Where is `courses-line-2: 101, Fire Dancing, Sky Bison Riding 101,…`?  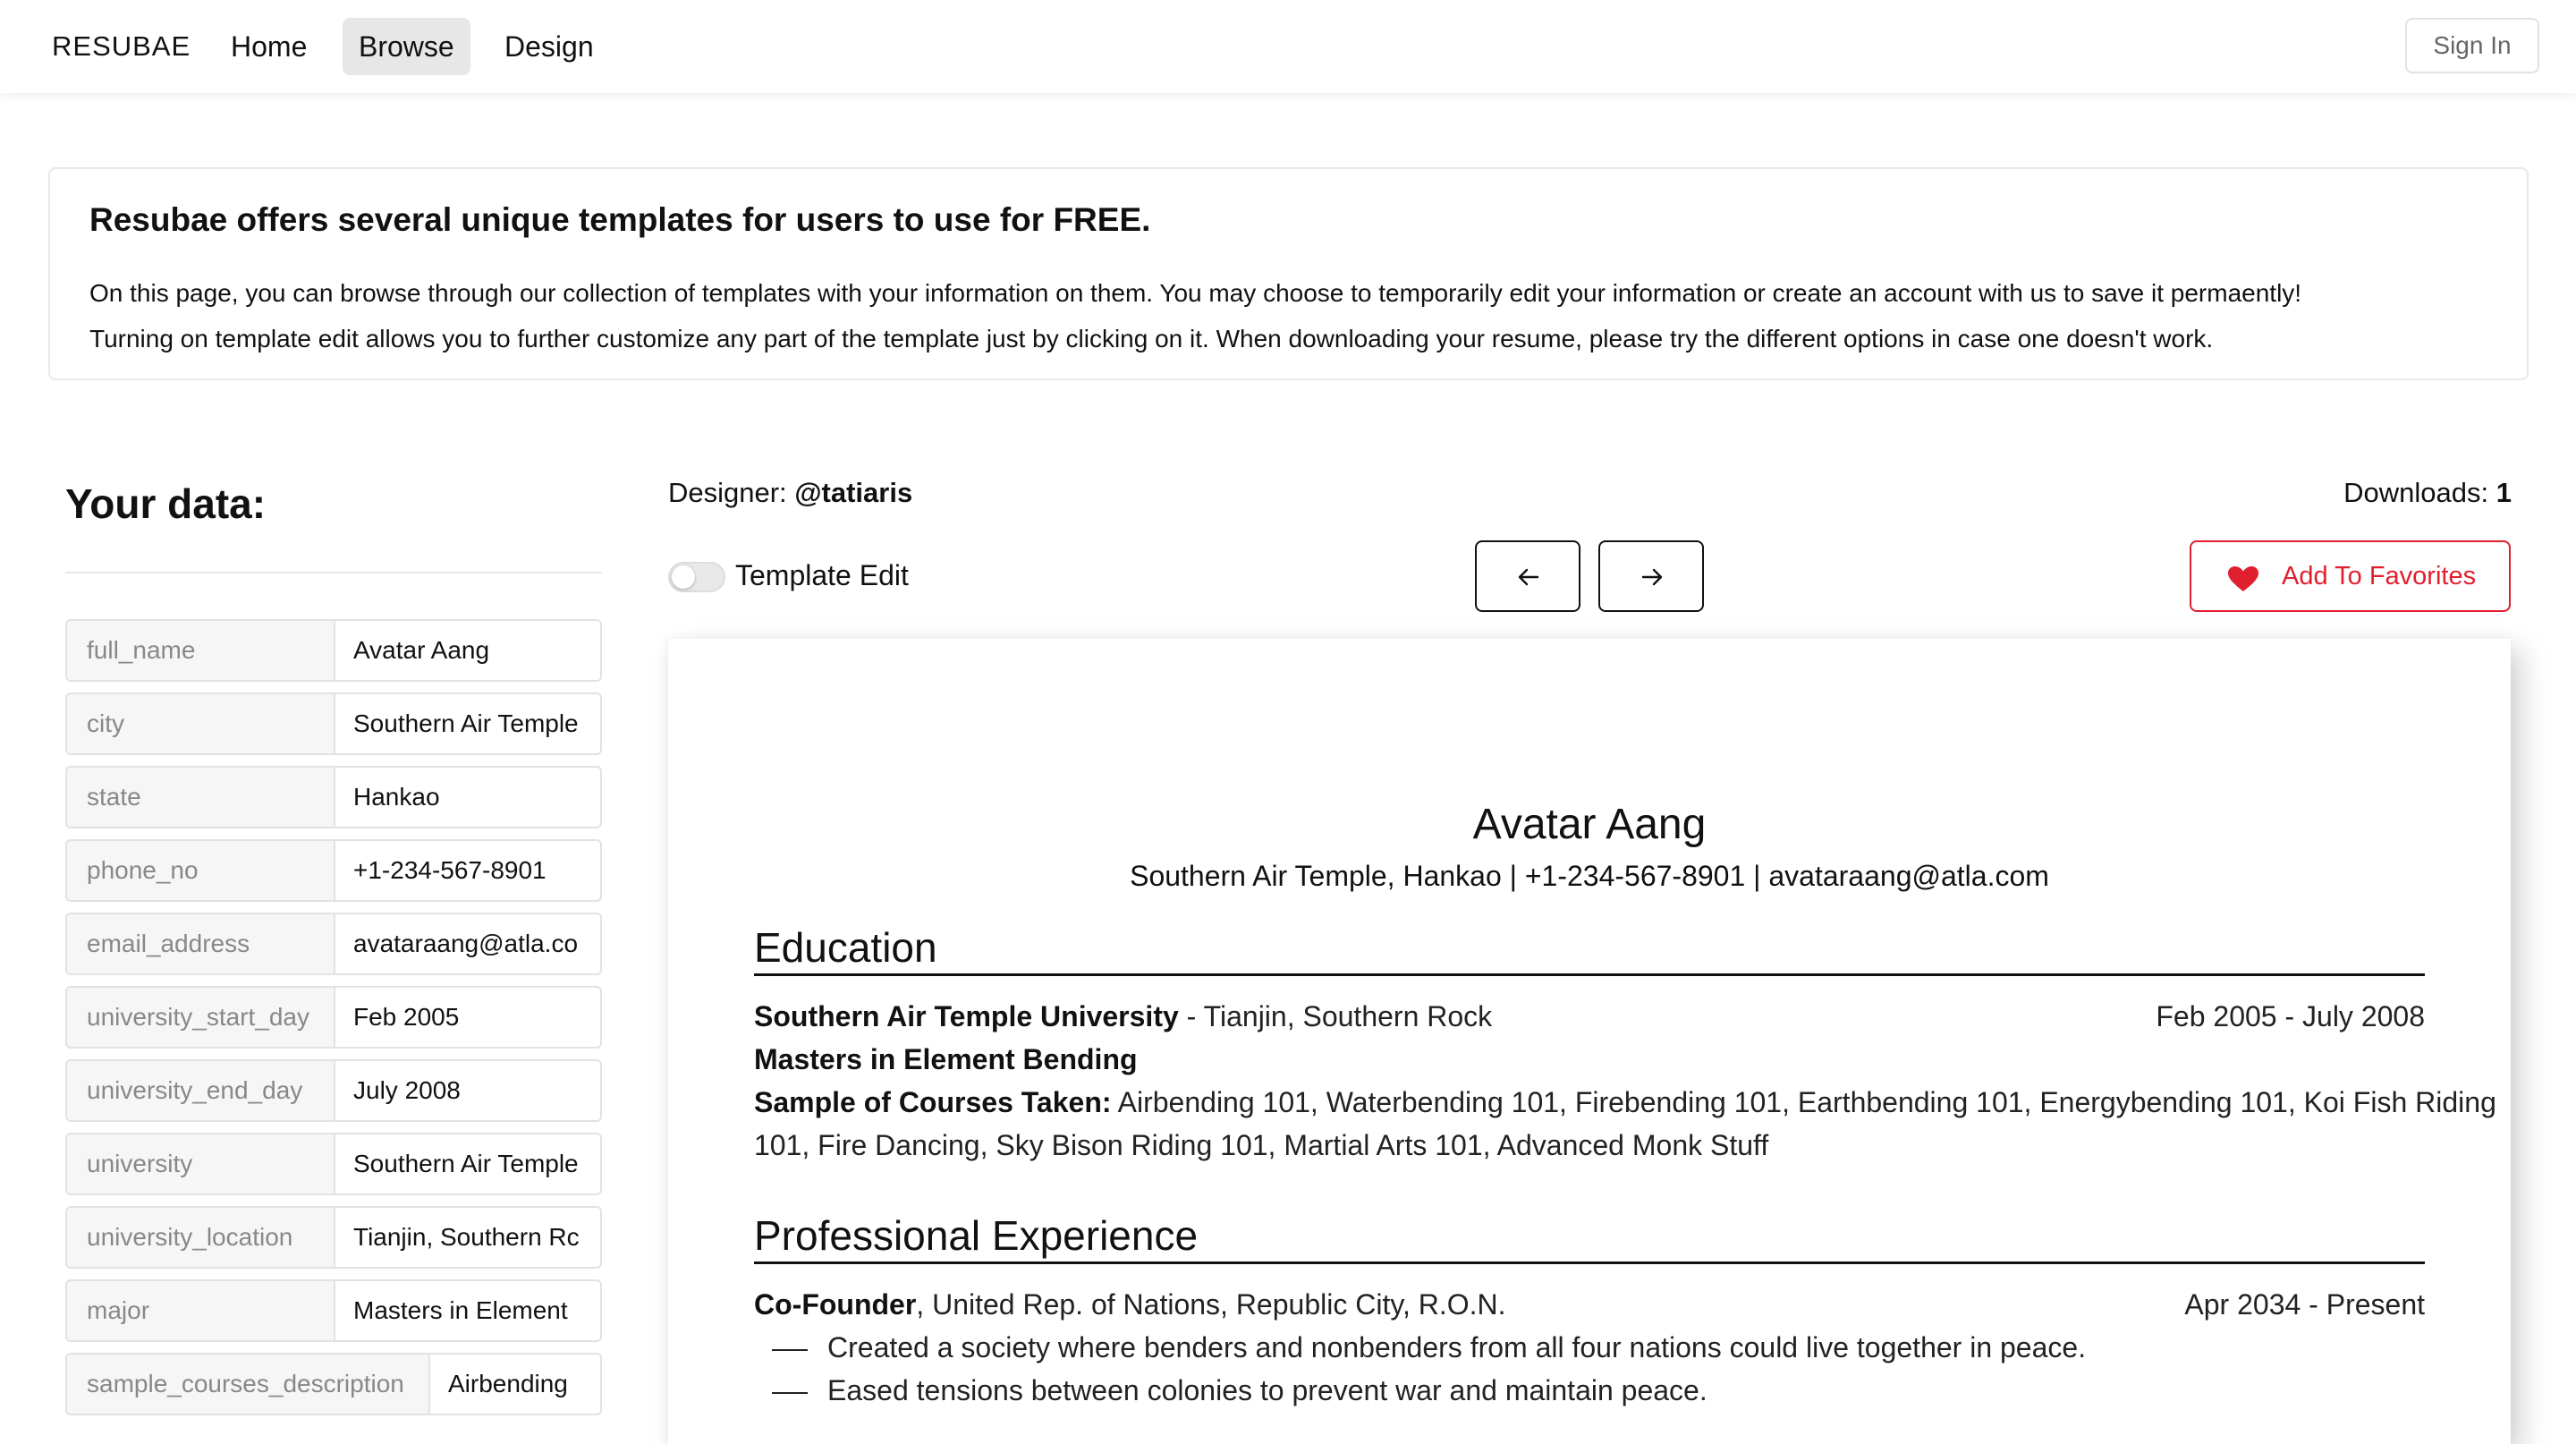
courses-line-2: 101, Fire Dancing, Sky Bison Riding 101,… is located at coordinates (1261, 1145).